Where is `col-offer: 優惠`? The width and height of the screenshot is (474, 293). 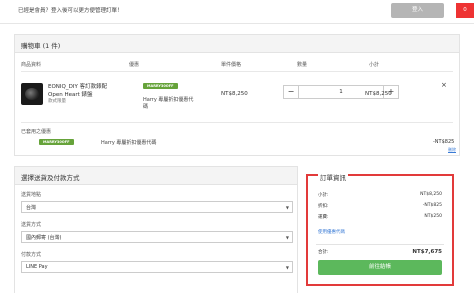
col-offer: 優惠 is located at coordinates (134, 65).